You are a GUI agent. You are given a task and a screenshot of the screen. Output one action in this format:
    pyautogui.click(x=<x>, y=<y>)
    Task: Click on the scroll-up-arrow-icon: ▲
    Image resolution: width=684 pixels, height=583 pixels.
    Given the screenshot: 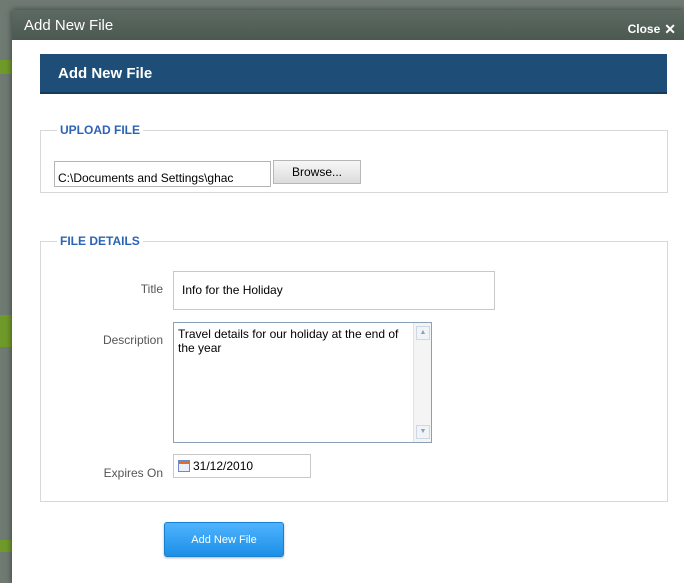 What is the action you would take?
    pyautogui.click(x=423, y=333)
    